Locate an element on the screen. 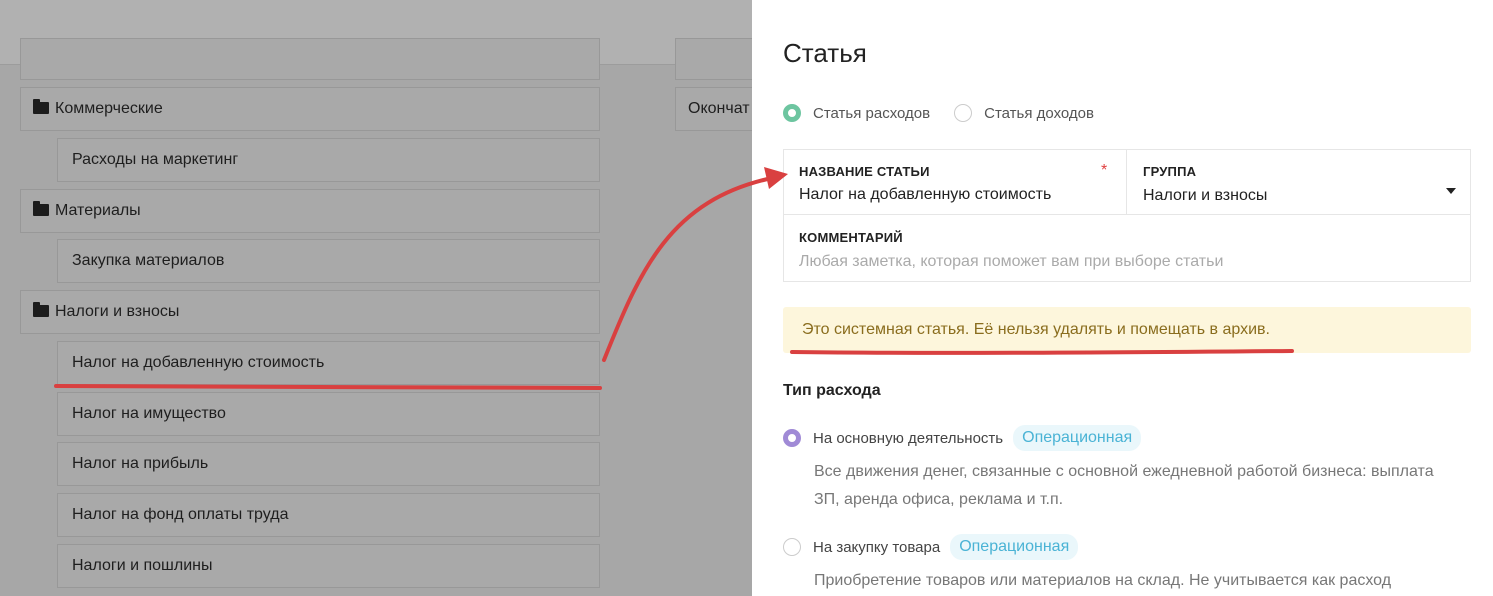  group-label: Материалы is located at coordinates (98, 210).